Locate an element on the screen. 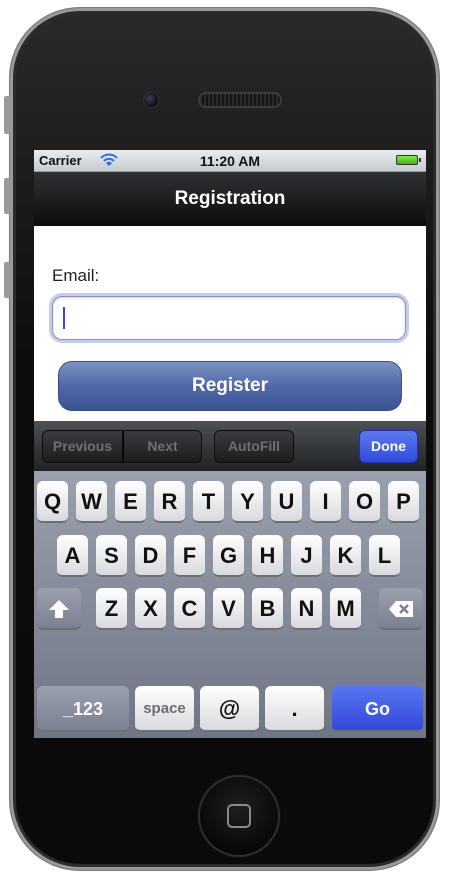 The height and width of the screenshot is (877, 449). status-time: 11:20 AM is located at coordinates (230, 161).